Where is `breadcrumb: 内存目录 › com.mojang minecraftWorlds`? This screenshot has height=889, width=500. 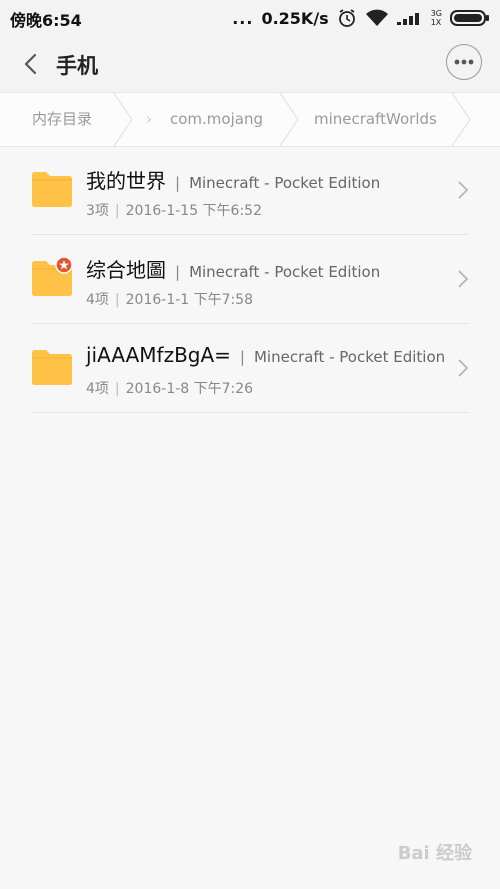 breadcrumb: 内存目录 › com.mojang minecraftWorlds is located at coordinates (250, 119).